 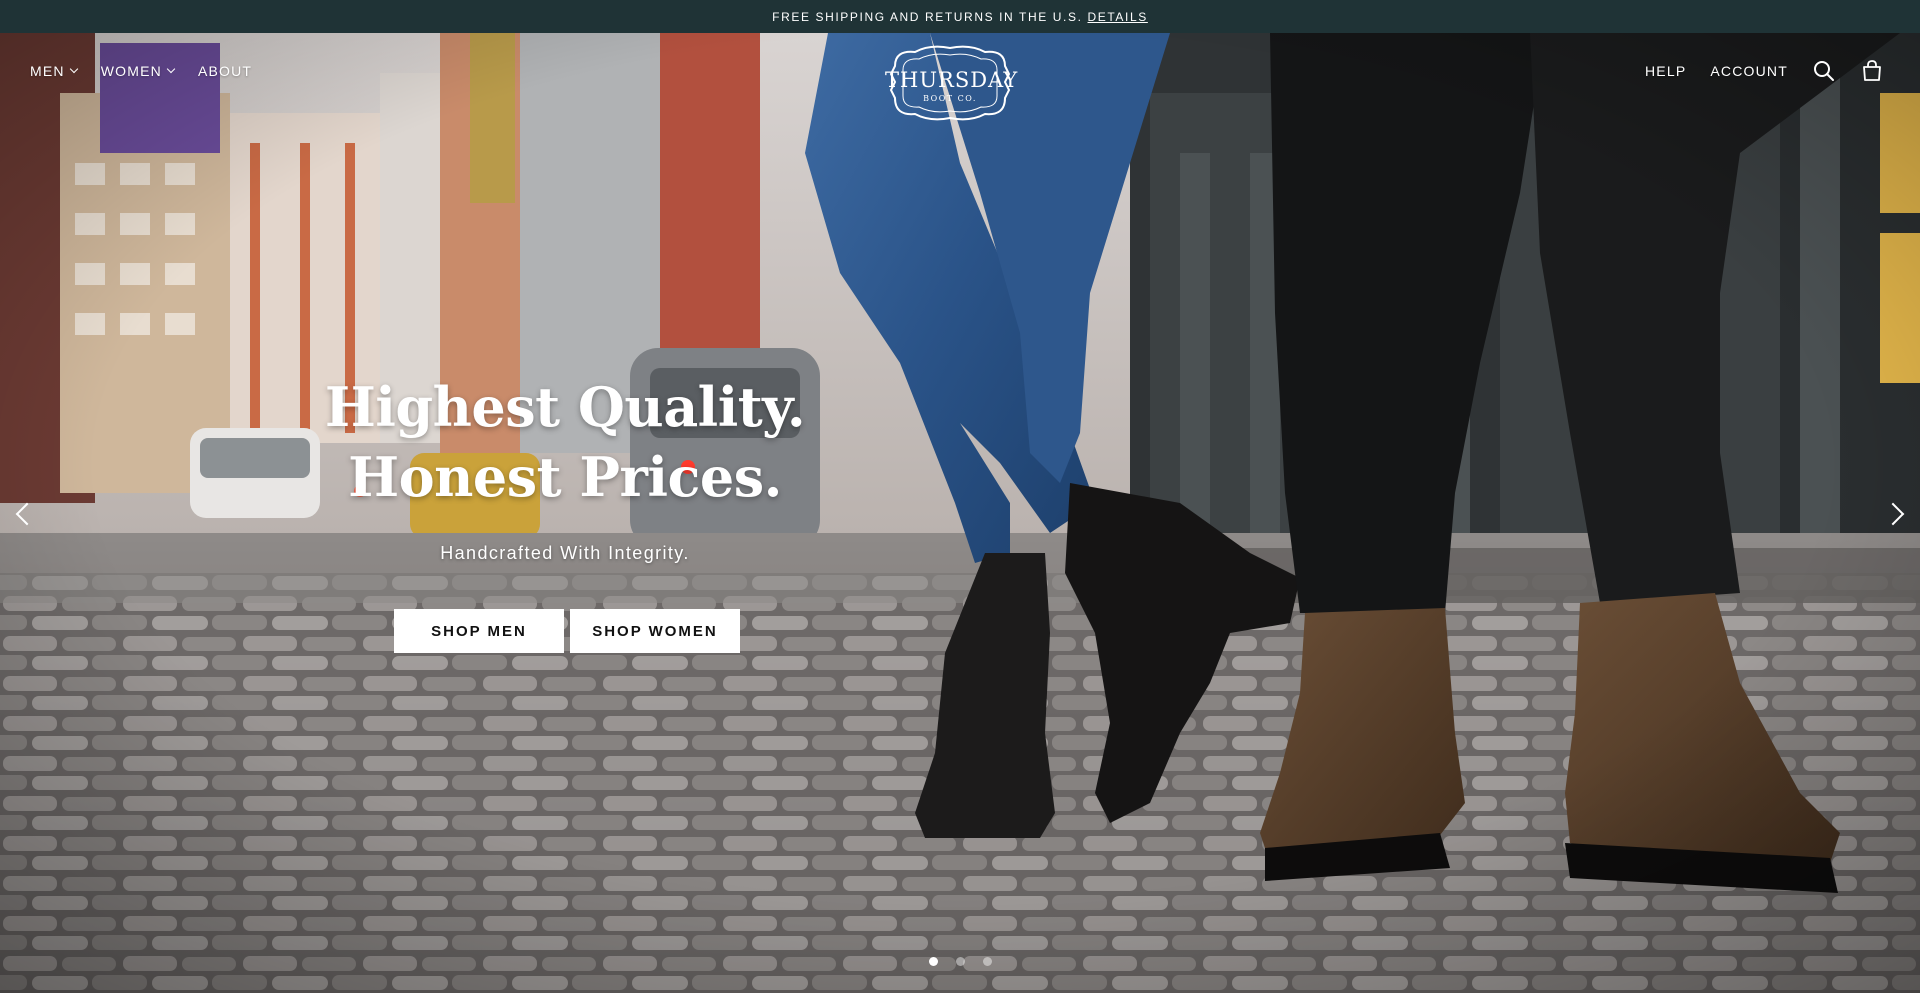 I want to click on brand-logo: THURSDAY BOOT CO., so click(x=952, y=84).